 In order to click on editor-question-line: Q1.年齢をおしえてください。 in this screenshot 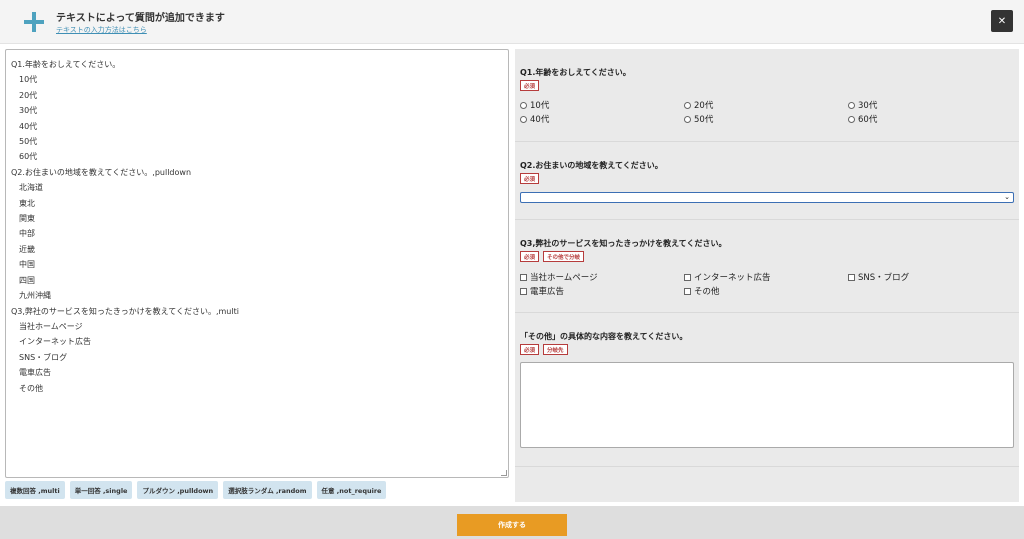, I will do `click(66, 64)`.